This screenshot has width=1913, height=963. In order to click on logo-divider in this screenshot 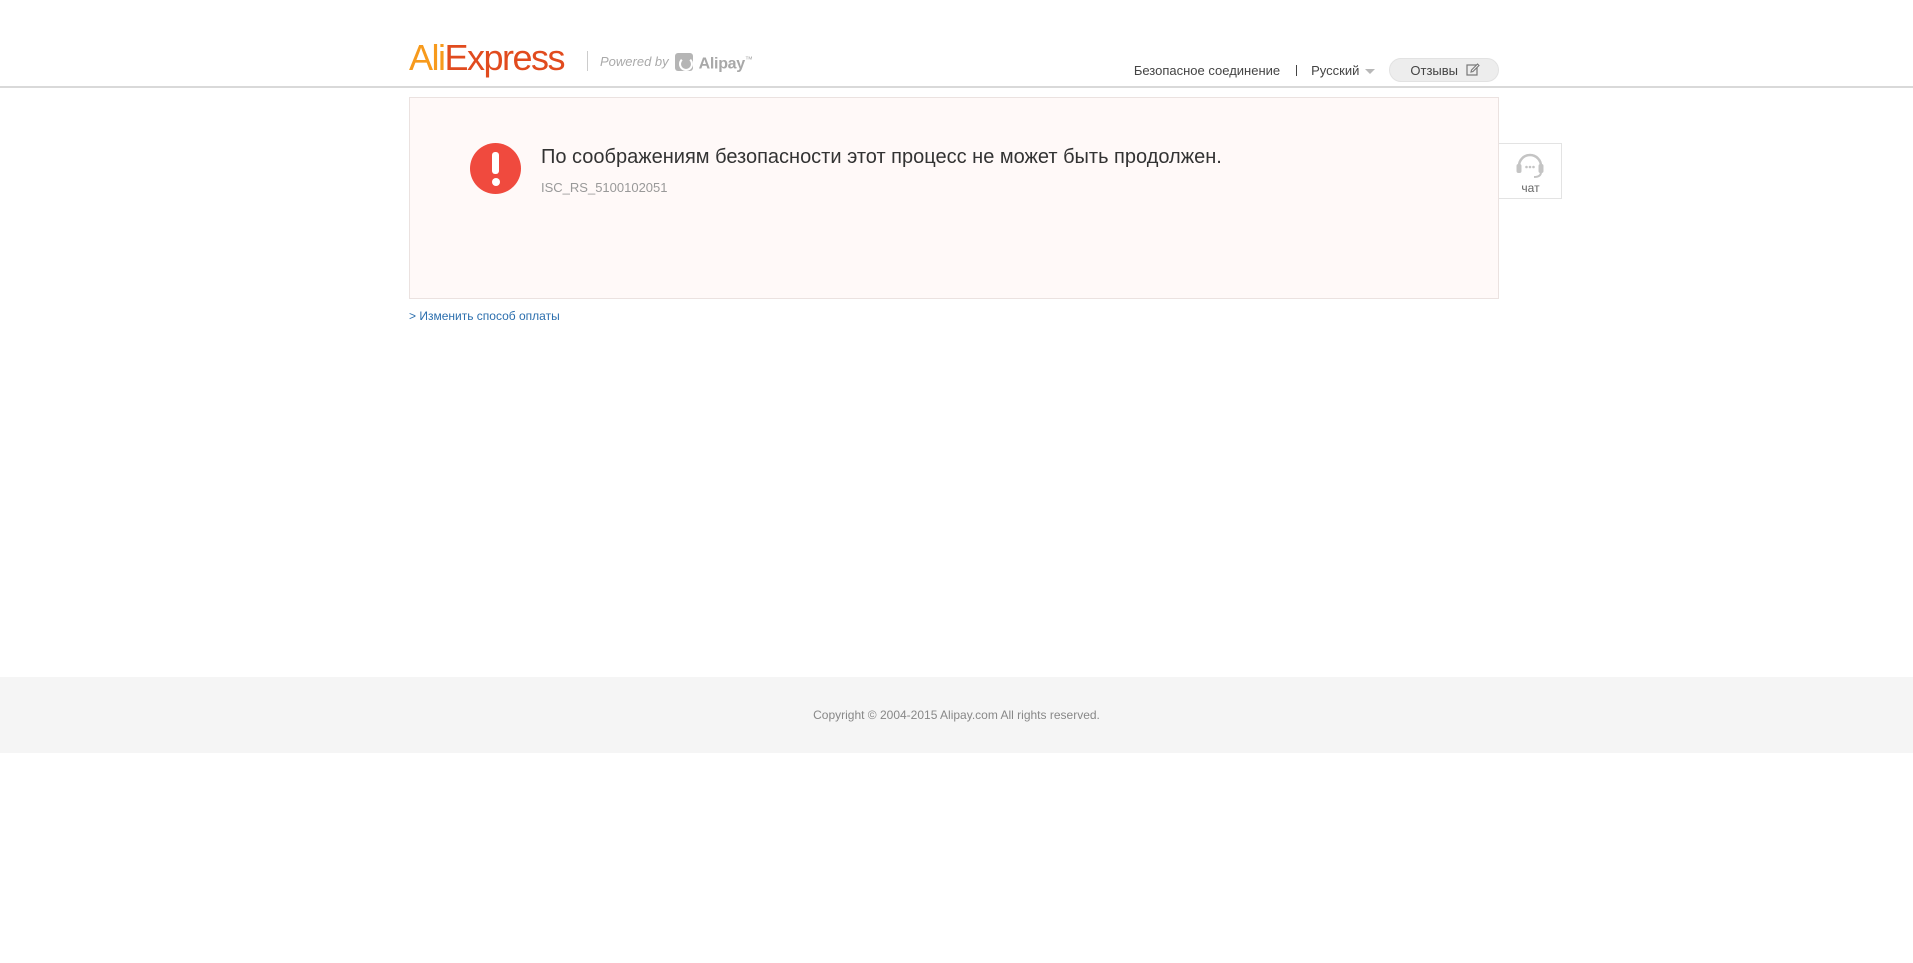, I will do `click(587, 61)`.